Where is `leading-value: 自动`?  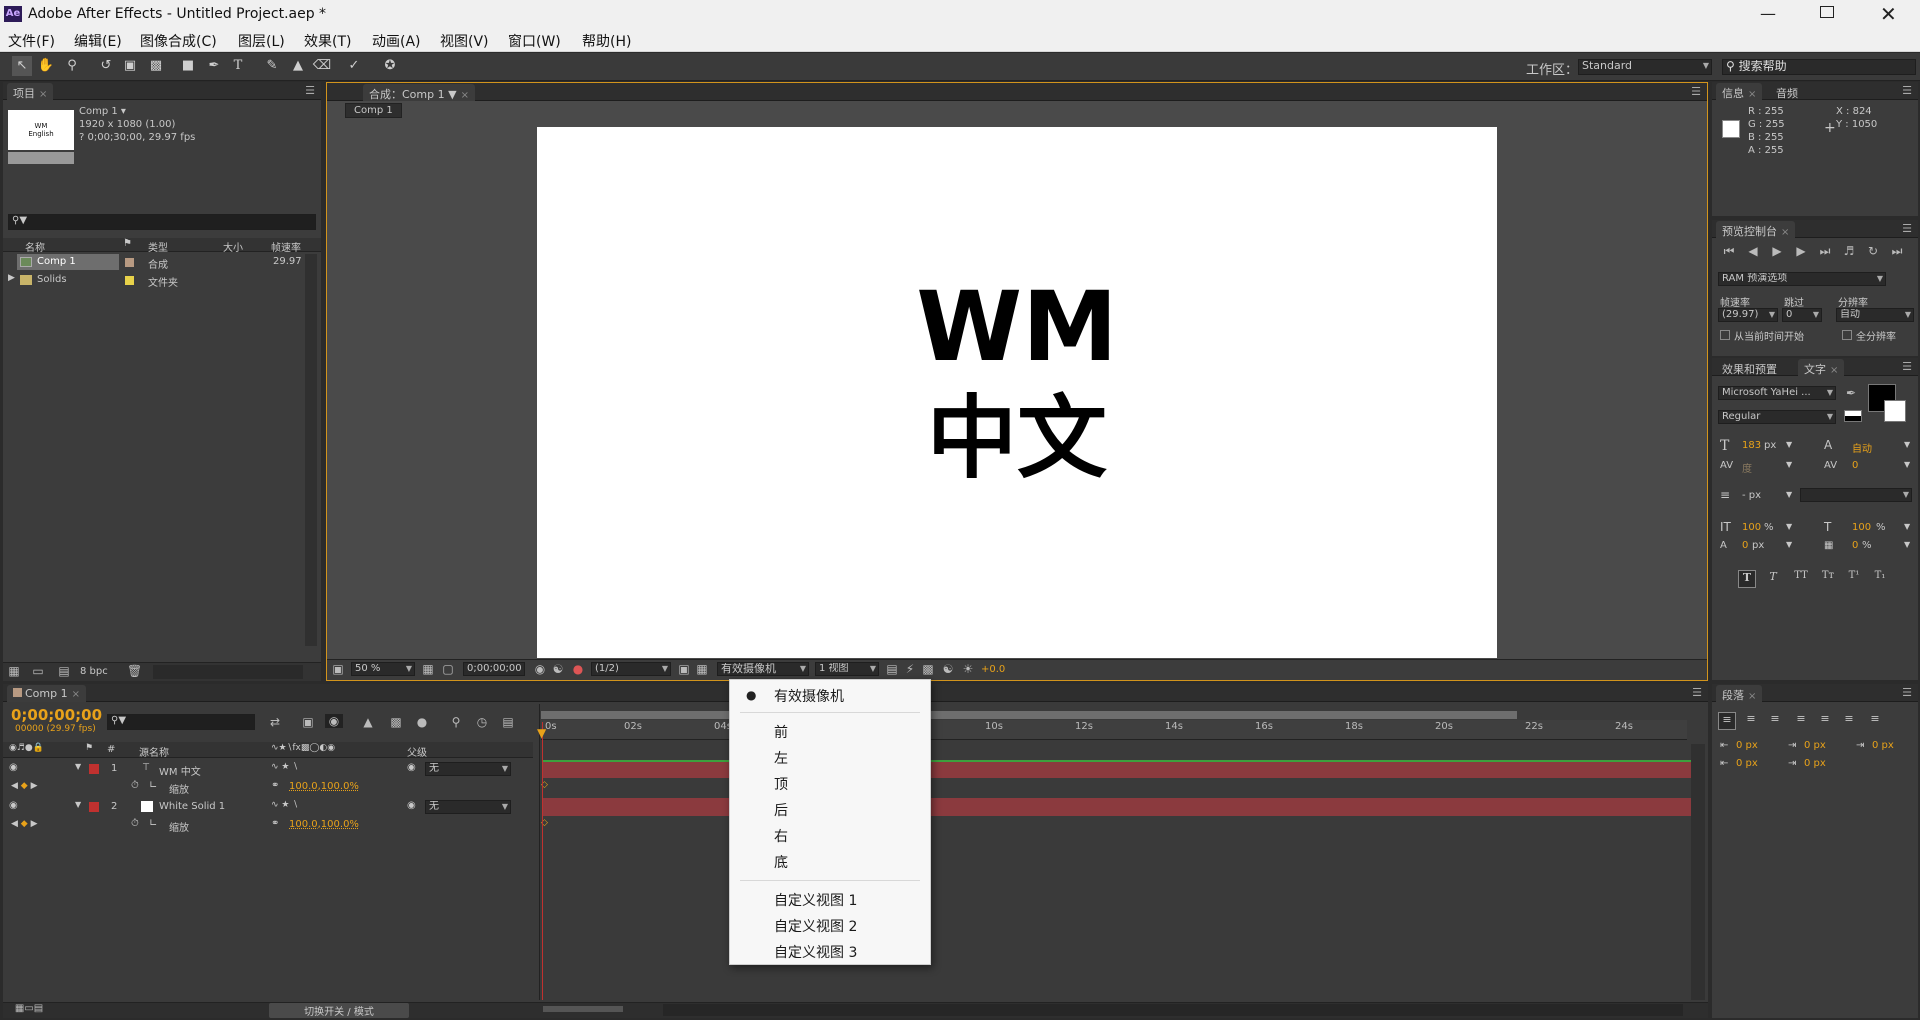
leading-value: 自动 is located at coordinates (1862, 447).